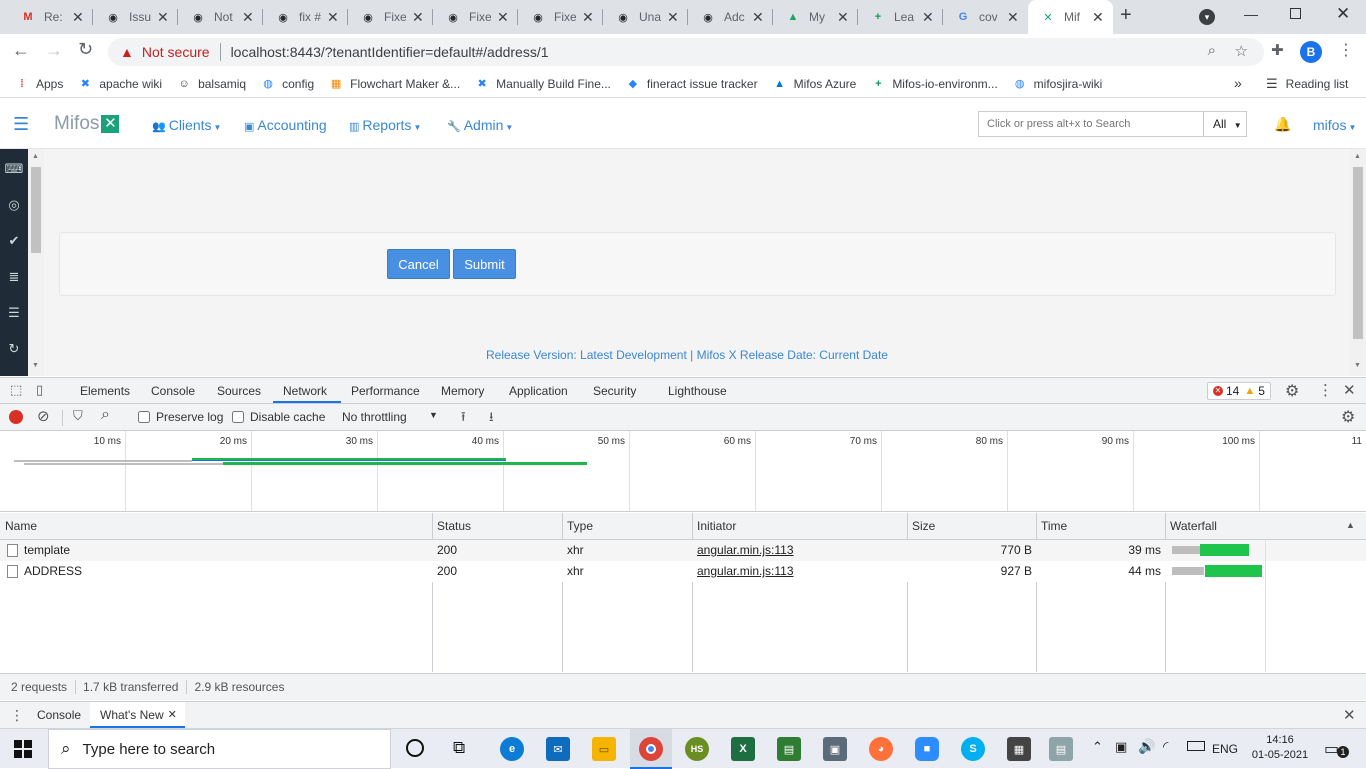  What do you see at coordinates (211, 84) in the screenshot?
I see `bookmark-item: ☺ balsamiq` at bounding box center [211, 84].